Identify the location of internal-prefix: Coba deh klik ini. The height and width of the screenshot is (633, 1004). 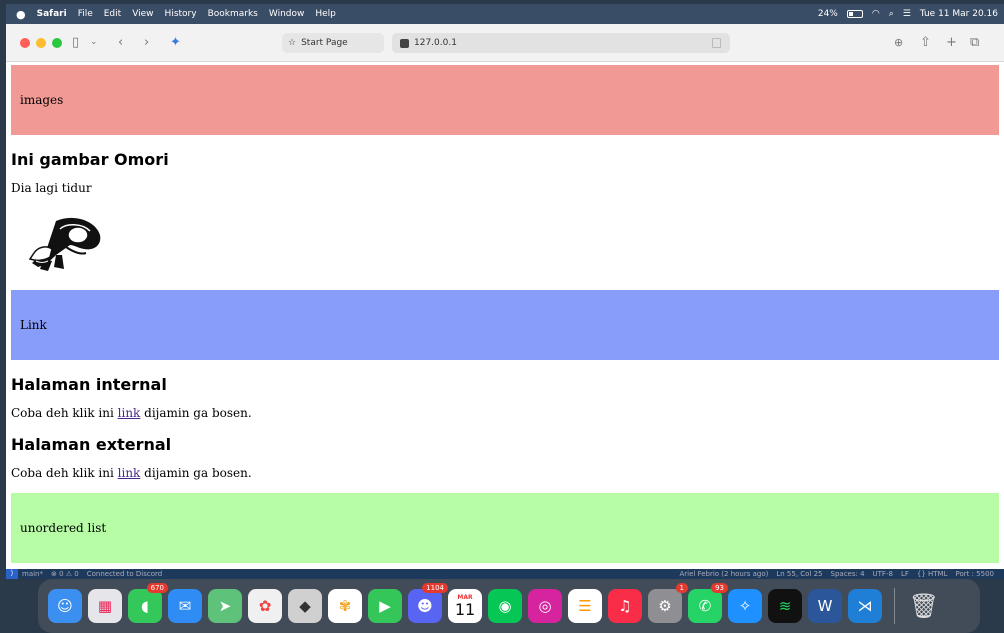
(64, 413).